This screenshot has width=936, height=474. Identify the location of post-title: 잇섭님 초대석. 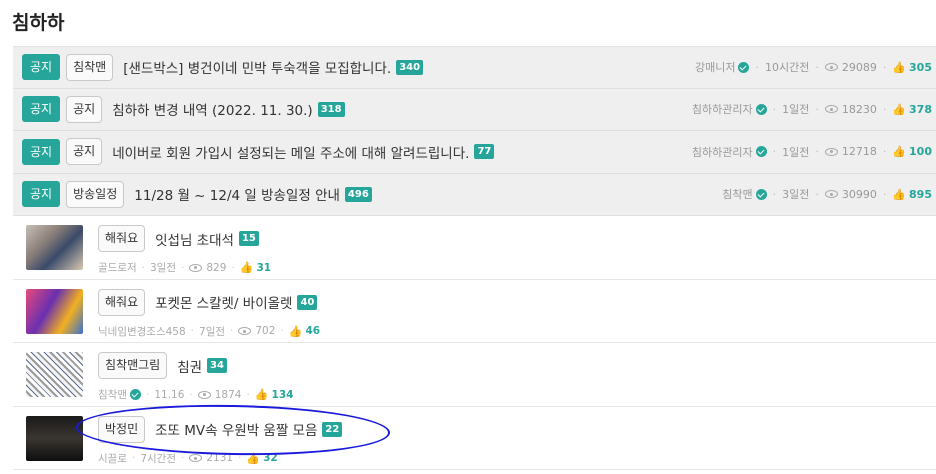
(194, 239).